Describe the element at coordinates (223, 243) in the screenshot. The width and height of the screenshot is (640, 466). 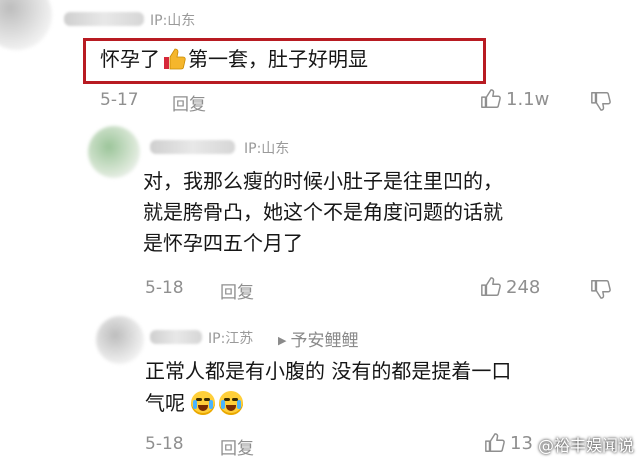
I see `comment-text-line-3: 是怀孕四五个月了` at that location.